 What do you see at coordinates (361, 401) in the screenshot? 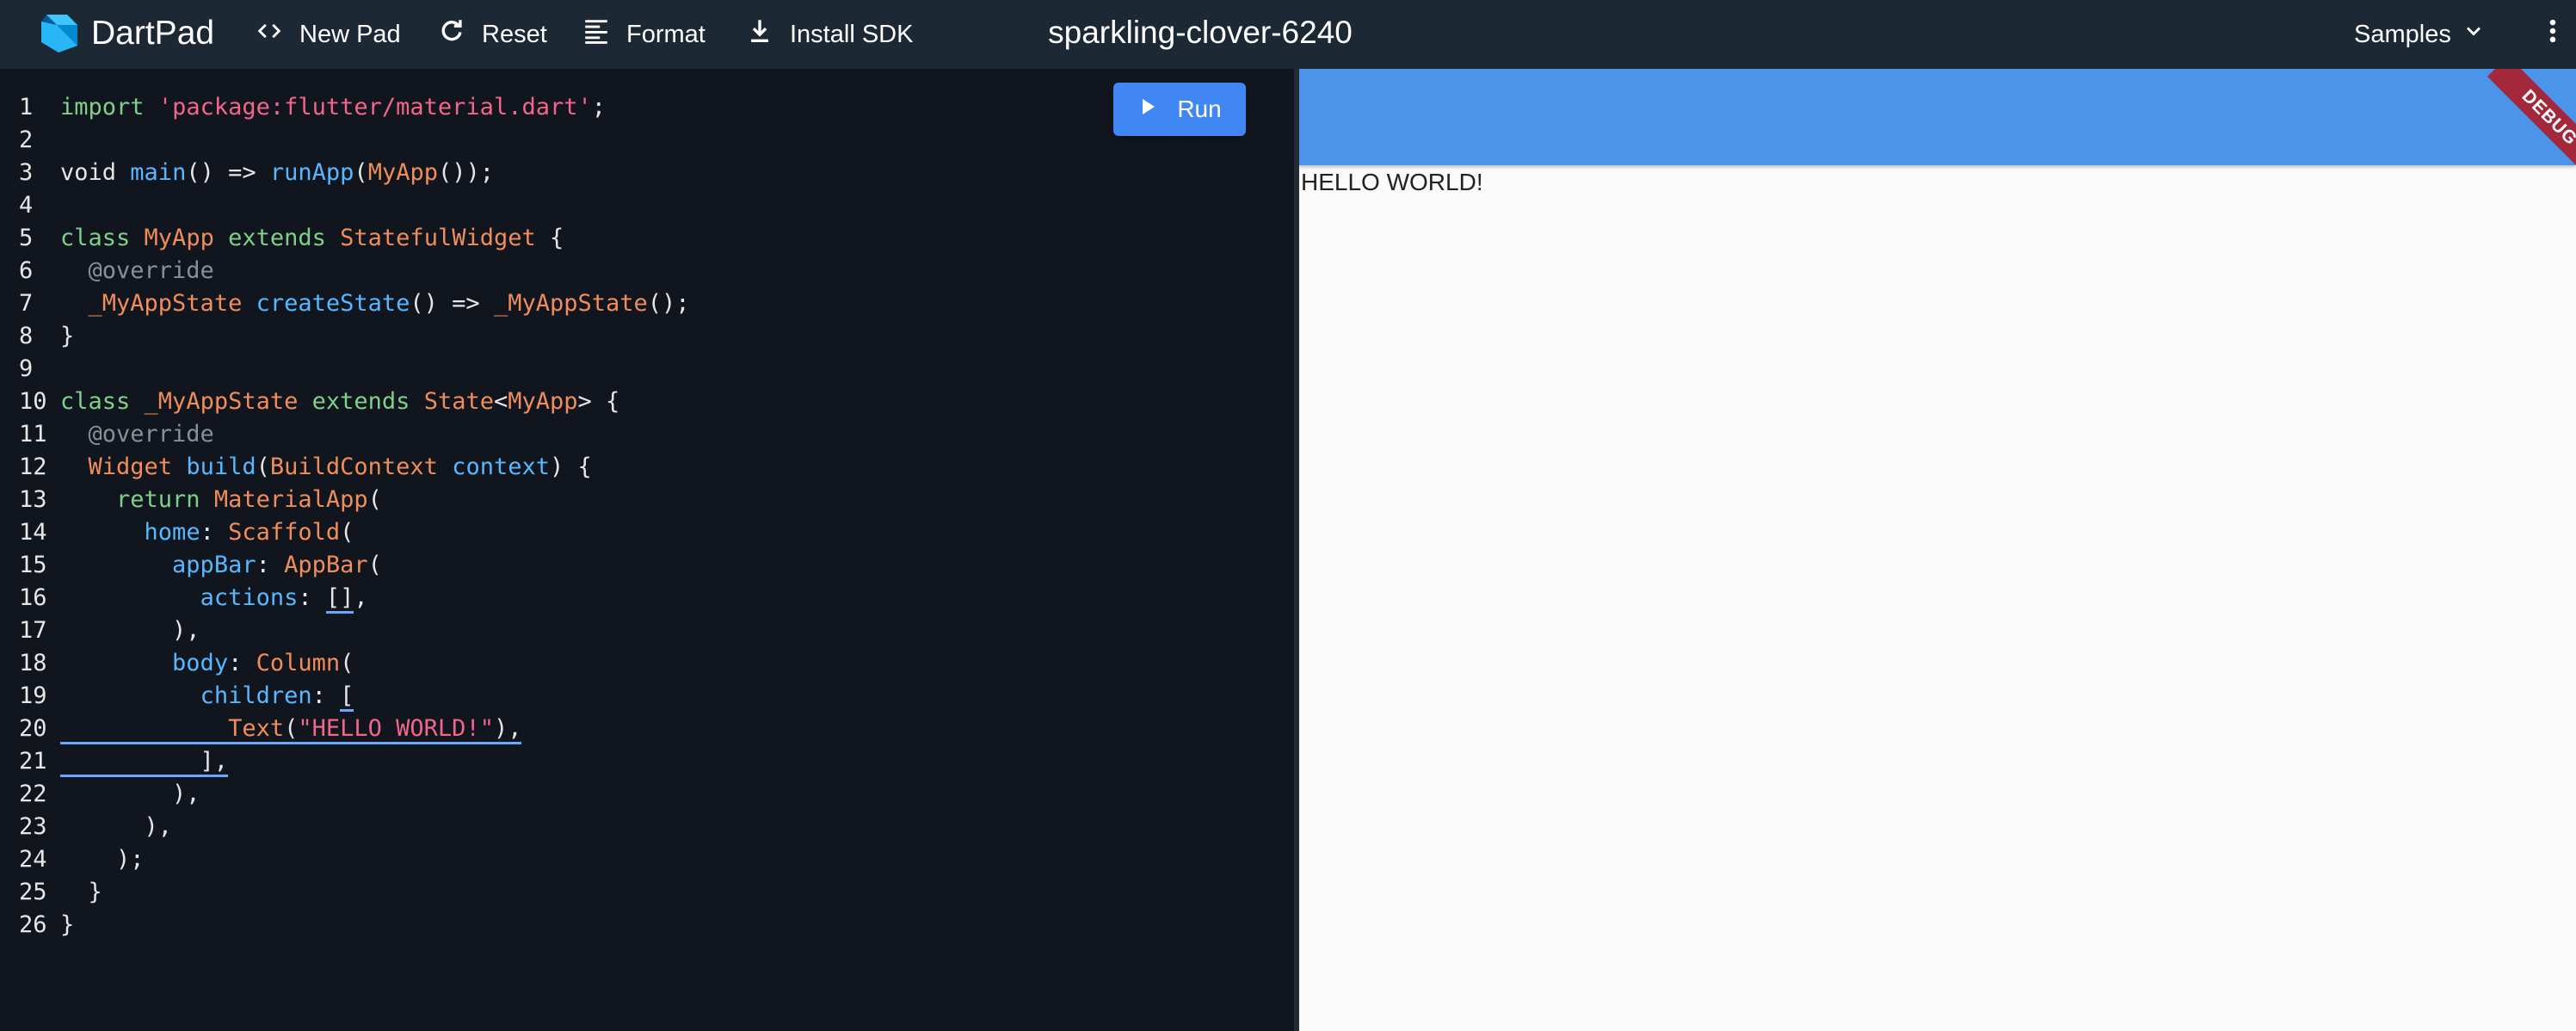
I see `code-token: extends` at bounding box center [361, 401].